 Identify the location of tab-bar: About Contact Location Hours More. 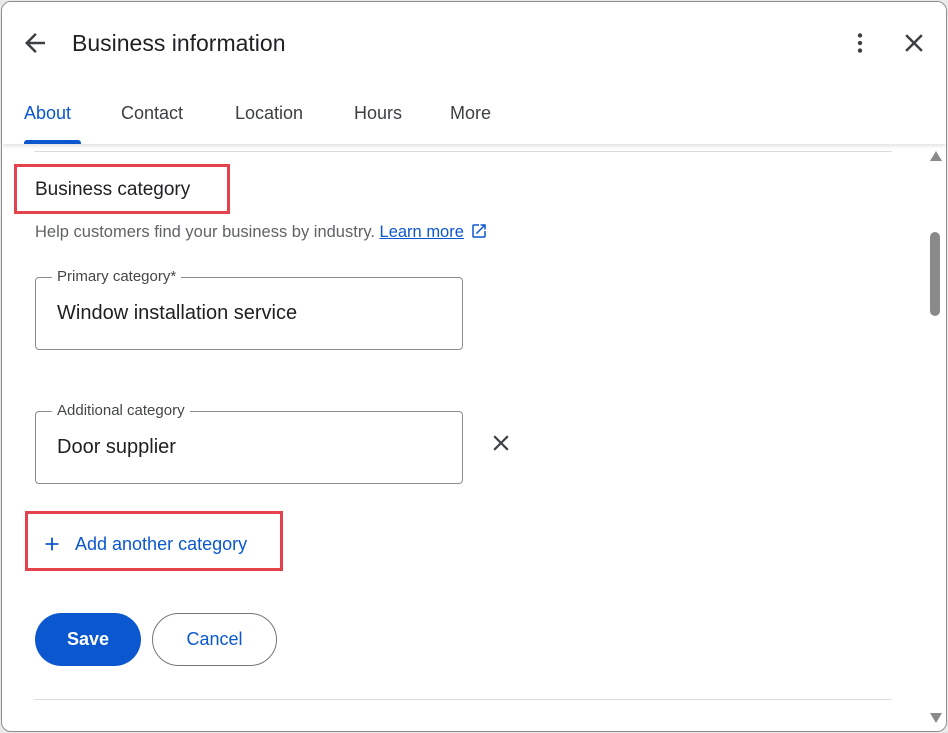
(474, 117).